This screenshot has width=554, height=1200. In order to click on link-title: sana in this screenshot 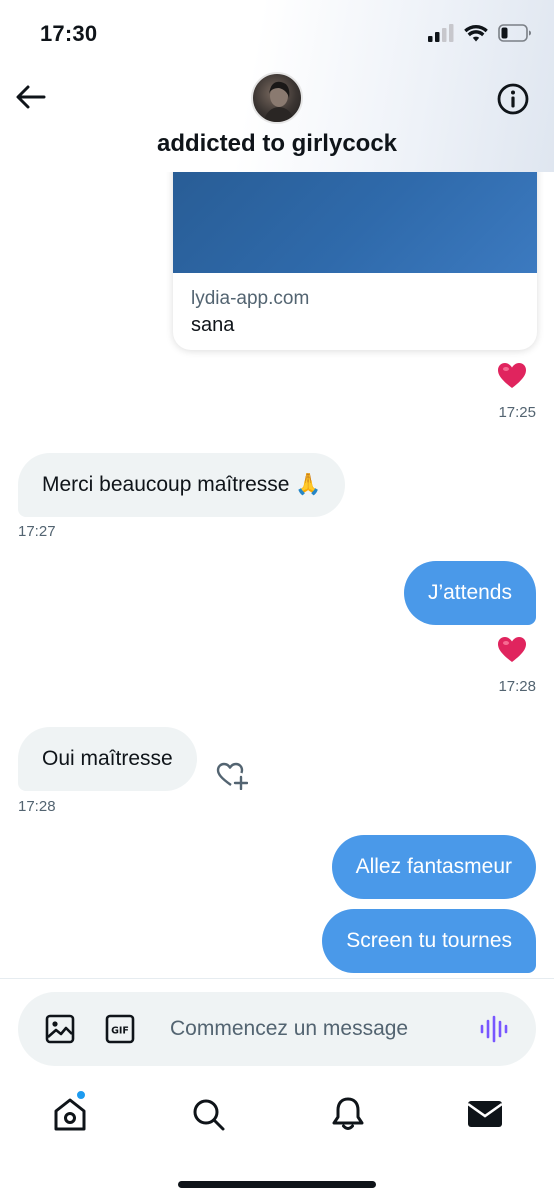, I will do `click(213, 325)`.